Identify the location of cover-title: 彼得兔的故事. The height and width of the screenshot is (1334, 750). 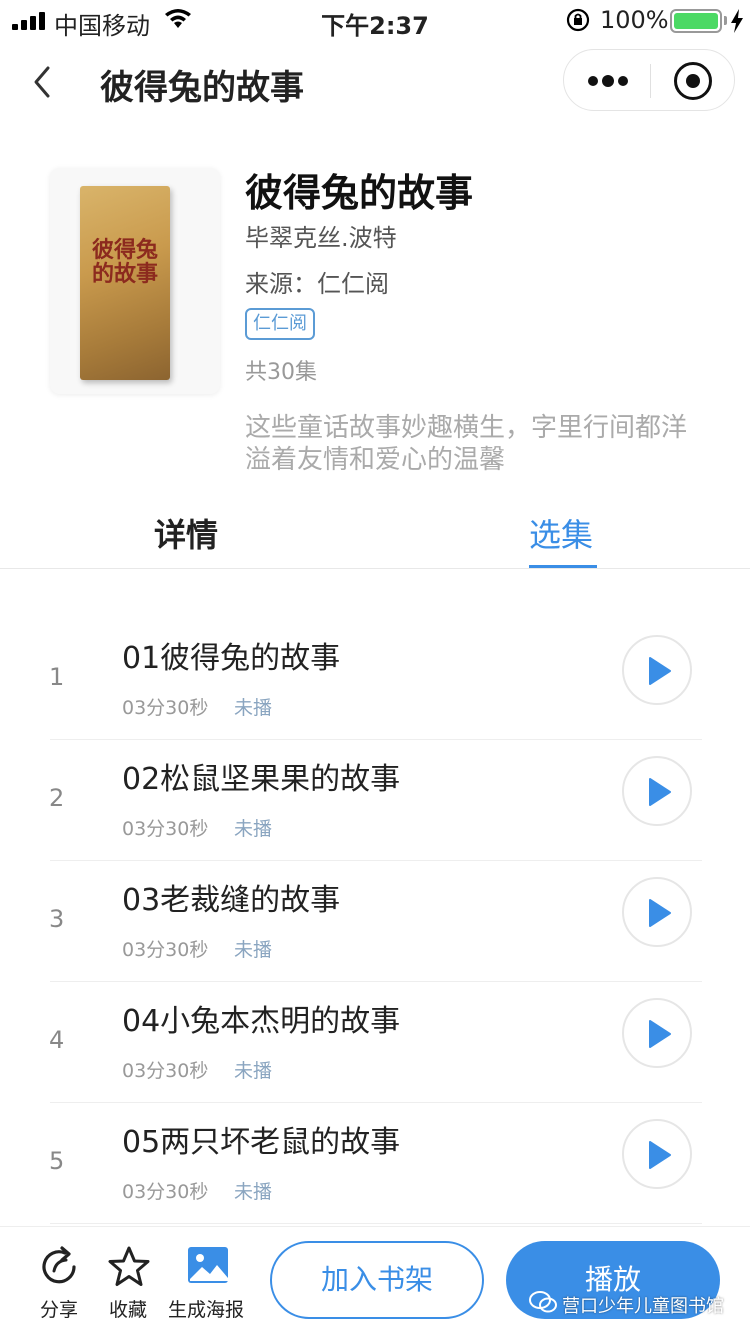
(124, 262).